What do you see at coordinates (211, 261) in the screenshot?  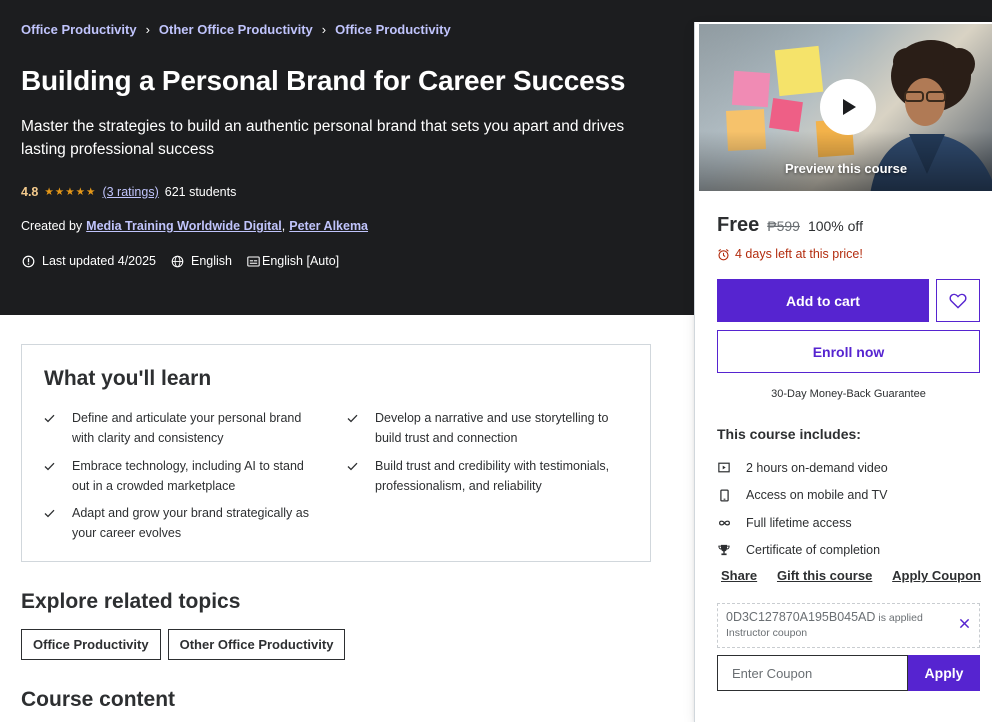 I see `course-language: English` at bounding box center [211, 261].